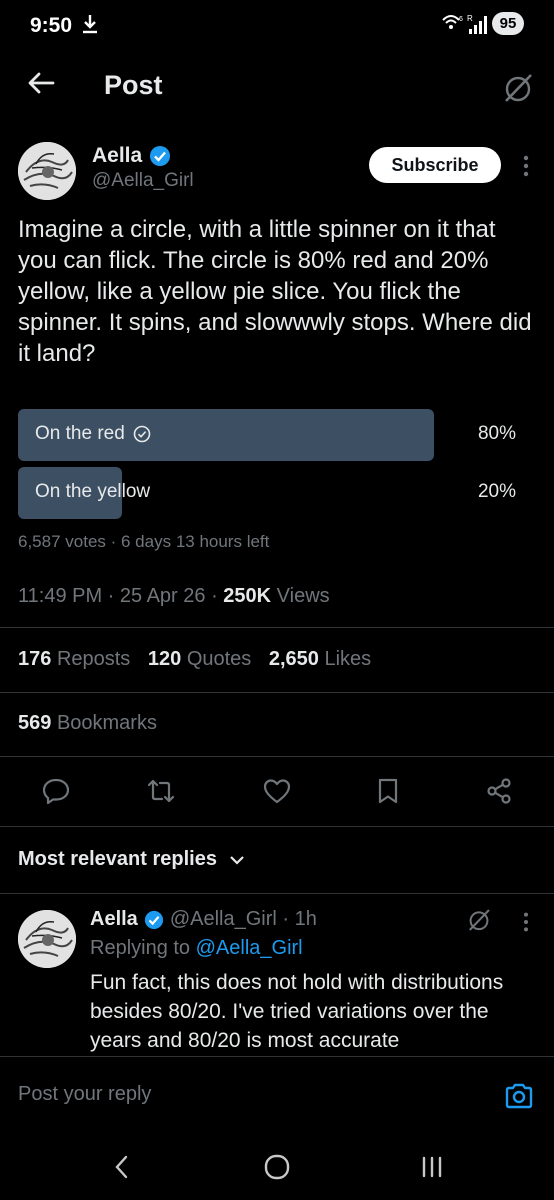 The height and width of the screenshot is (1200, 554). I want to click on more-options-button, so click(526, 166).